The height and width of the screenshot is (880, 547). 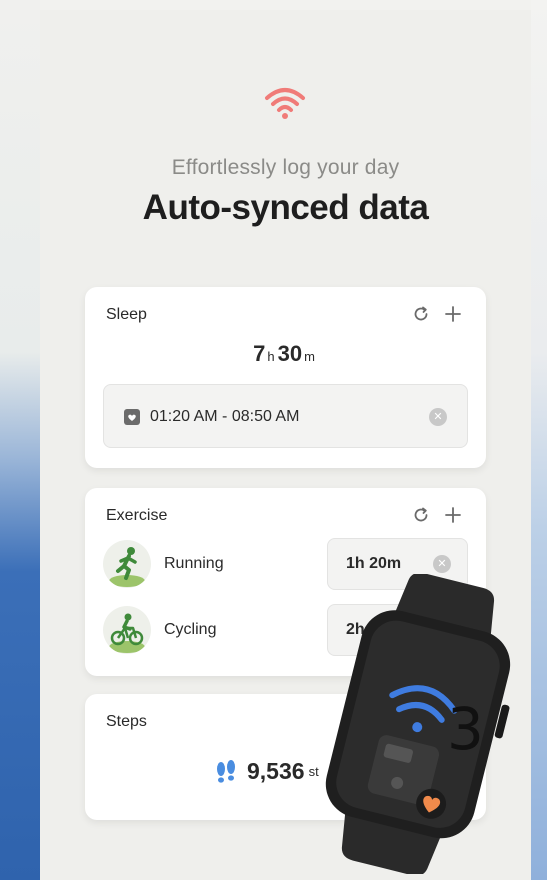 I want to click on sleep-card-actions, so click(x=437, y=314).